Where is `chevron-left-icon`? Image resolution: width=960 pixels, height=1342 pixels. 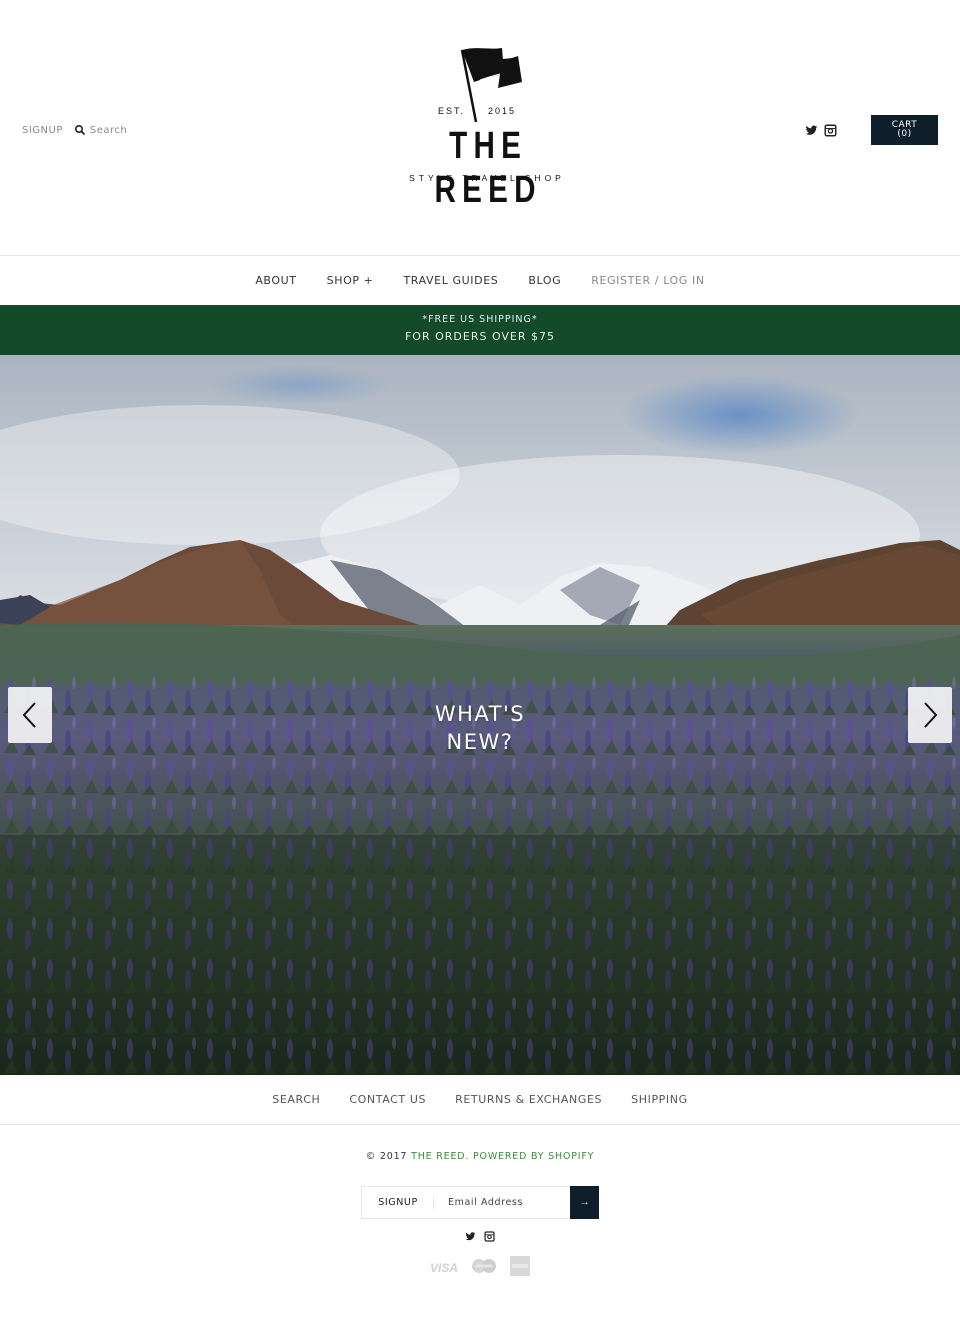
chevron-left-icon is located at coordinates (29, 715).